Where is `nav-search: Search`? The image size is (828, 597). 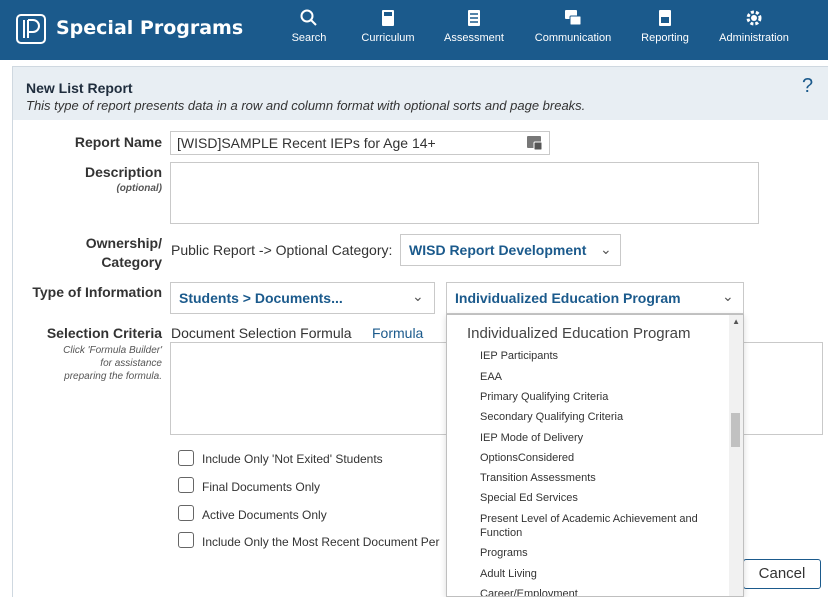
nav-search: Search is located at coordinates (309, 26).